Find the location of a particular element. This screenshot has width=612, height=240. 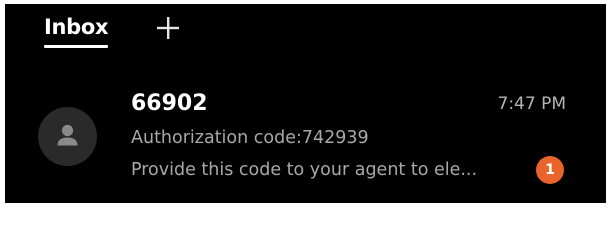

plus-icon is located at coordinates (168, 28).